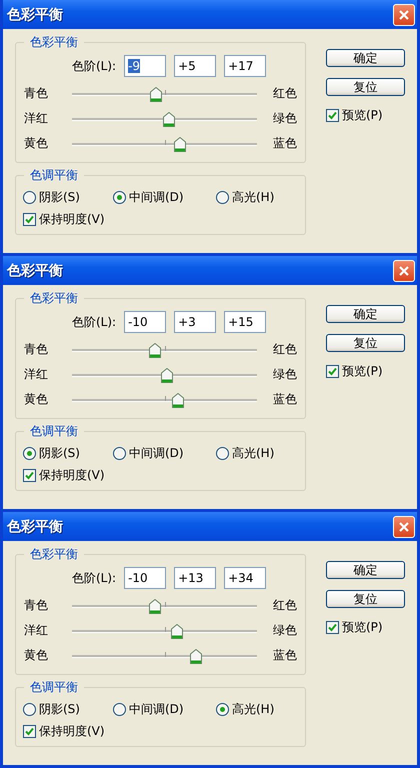 This screenshot has width=420, height=768. Describe the element at coordinates (245, 66) in the screenshot. I see `input-field: +17` at that location.